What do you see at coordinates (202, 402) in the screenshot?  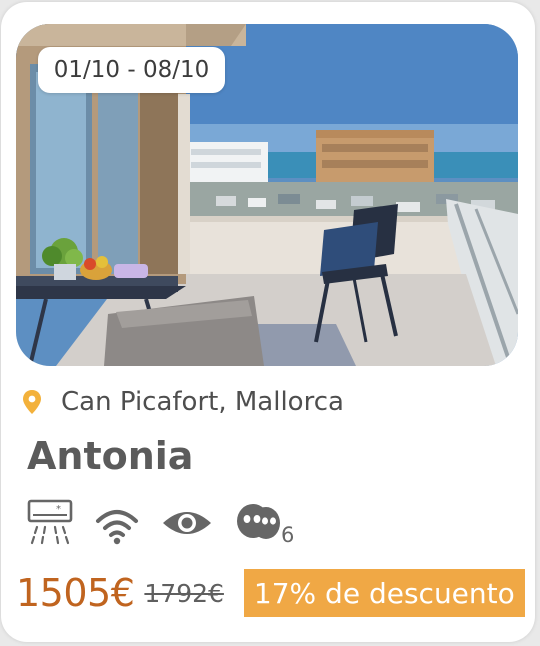 I see `location-label: Can Picafort, Mallorca` at bounding box center [202, 402].